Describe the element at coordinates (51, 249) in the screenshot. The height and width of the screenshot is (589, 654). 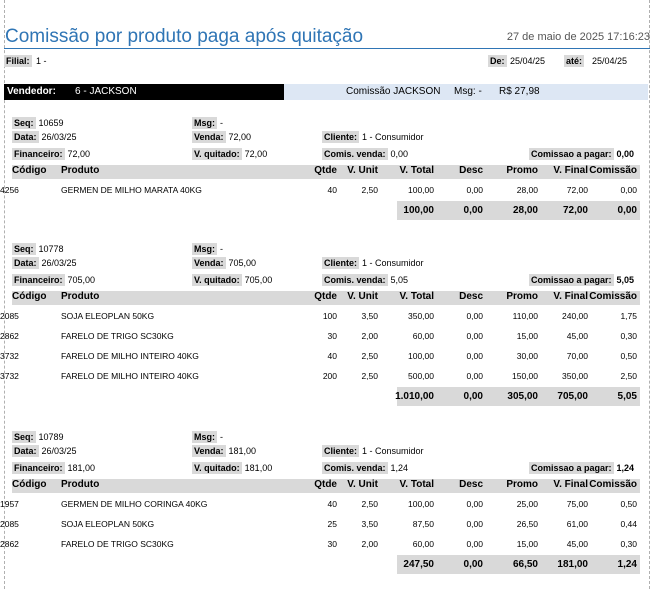
I see `seq-value: 10778` at that location.